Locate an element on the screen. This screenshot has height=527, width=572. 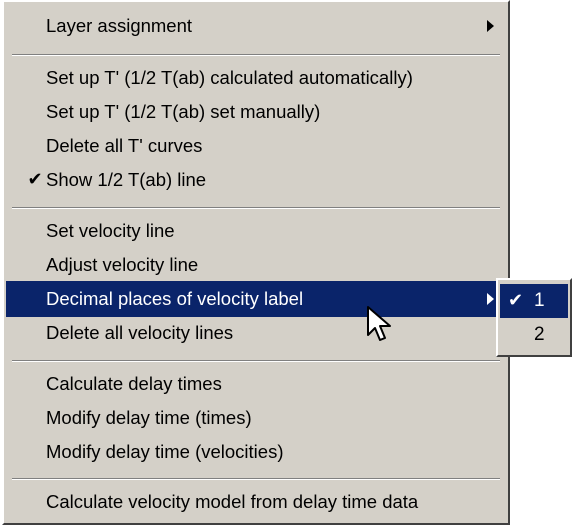
menu-item-delete-velocity-lines: Delete all velocity lines is located at coordinates (256, 333).